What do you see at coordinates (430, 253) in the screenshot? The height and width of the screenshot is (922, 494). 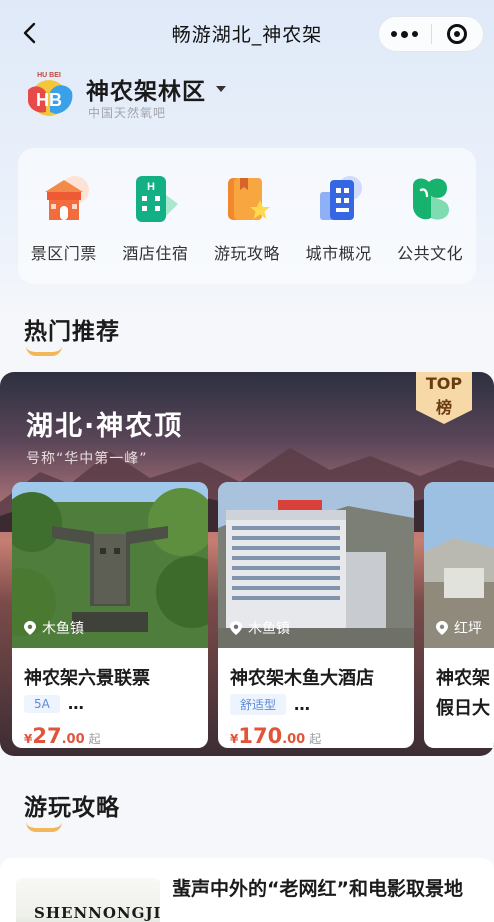 I see `service-label: 公共文化` at bounding box center [430, 253].